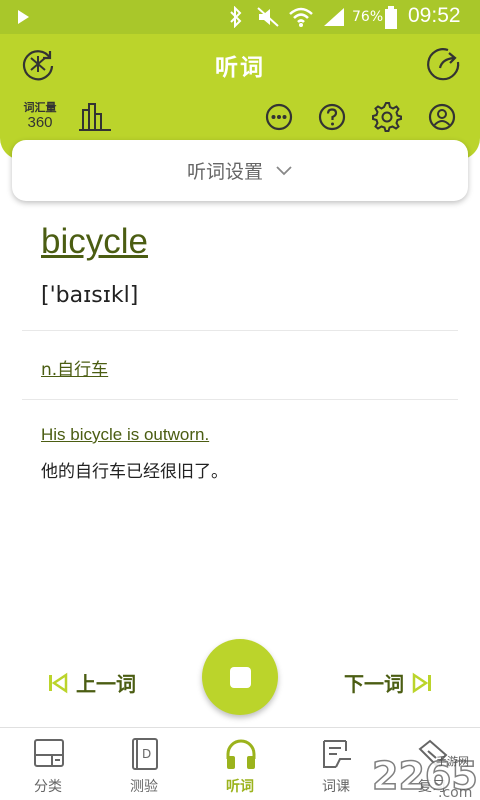 Image resolution: width=480 pixels, height=800 pixels. I want to click on mute-icon, so click(268, 17).